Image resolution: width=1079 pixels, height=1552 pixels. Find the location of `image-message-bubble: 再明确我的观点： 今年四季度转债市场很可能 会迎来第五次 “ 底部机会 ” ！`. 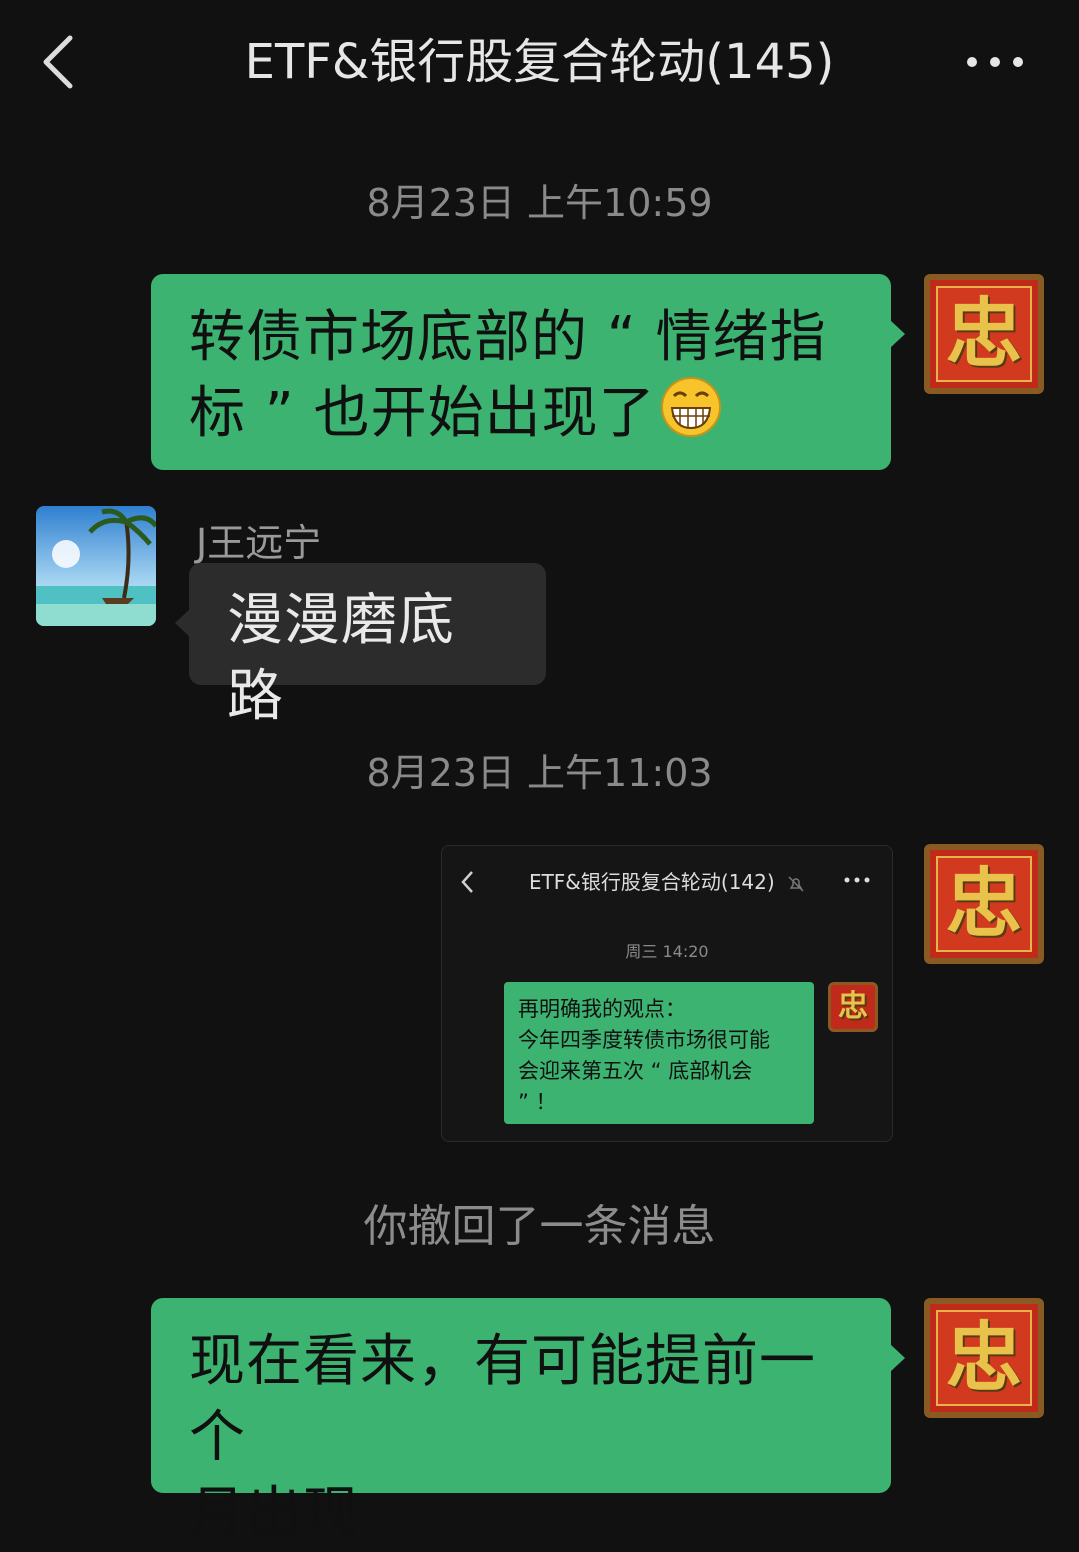

image-message-bubble: 再明确我的观点： 今年四季度转债市场很可能 会迎来第五次 “ 底部机会 ” ！ is located at coordinates (659, 1053).